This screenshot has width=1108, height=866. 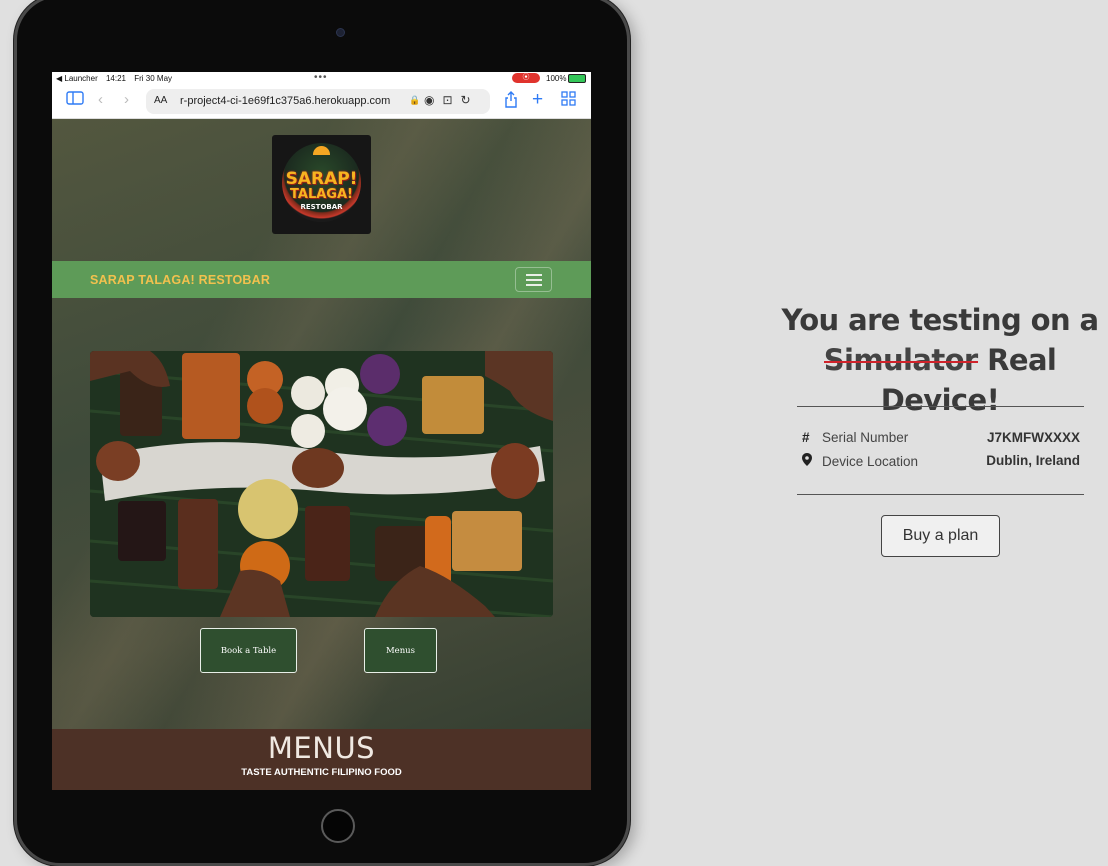 I want to click on hero-food-image, so click(x=321, y=484).